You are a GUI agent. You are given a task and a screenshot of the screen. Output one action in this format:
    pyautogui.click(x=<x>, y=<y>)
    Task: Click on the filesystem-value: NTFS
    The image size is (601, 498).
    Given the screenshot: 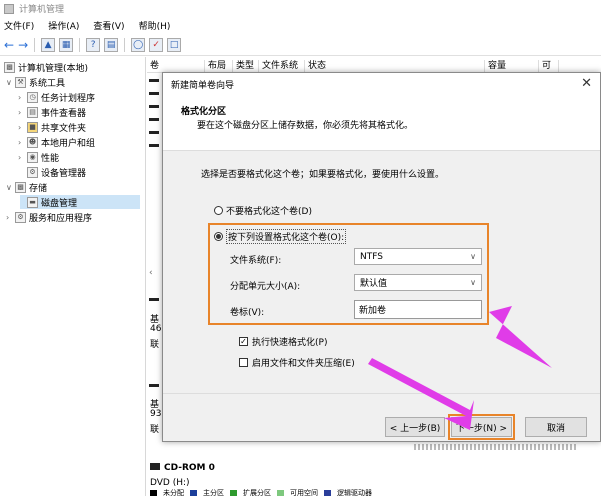 What is the action you would take?
    pyautogui.click(x=371, y=256)
    